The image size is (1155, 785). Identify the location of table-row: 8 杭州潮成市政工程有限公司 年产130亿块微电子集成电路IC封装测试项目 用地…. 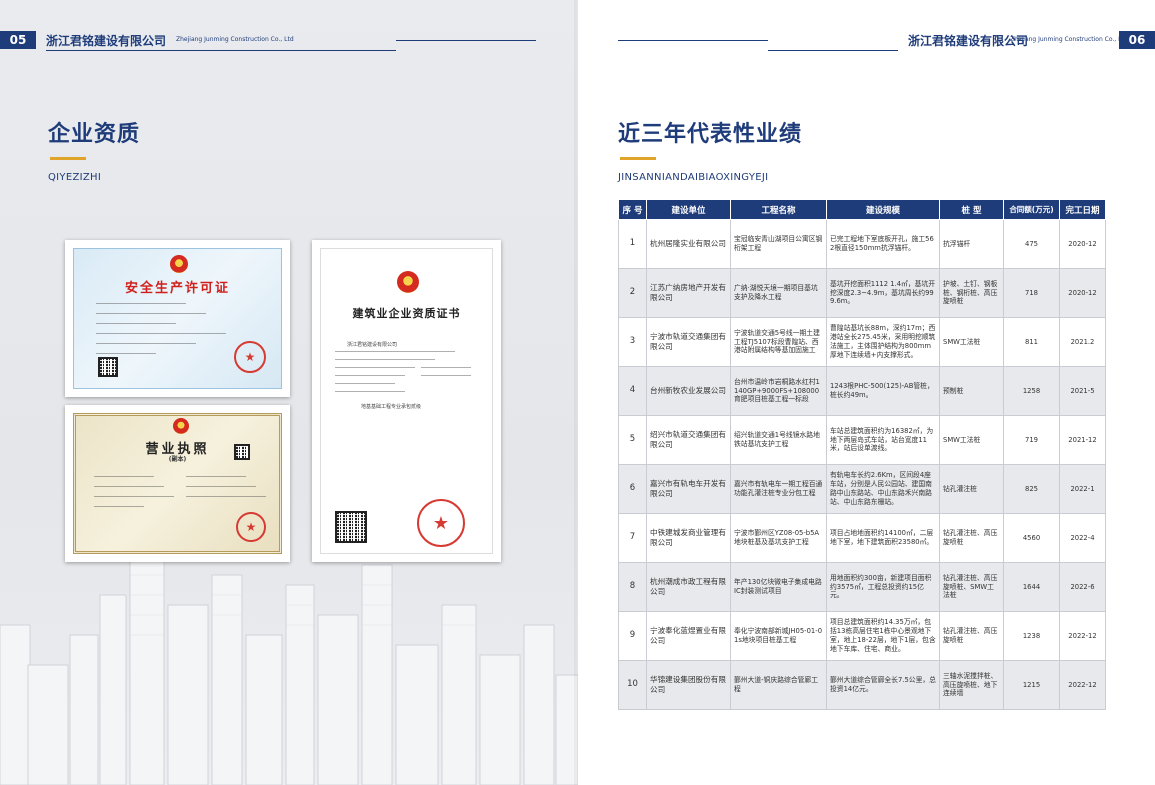
(862, 587).